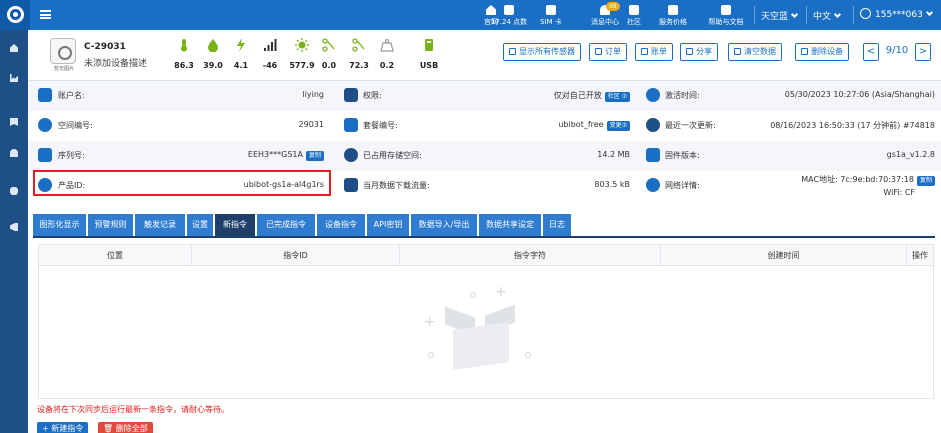  Describe the element at coordinates (899, 192) in the screenshot. I see `wifi-value: WiFi: CF` at that location.